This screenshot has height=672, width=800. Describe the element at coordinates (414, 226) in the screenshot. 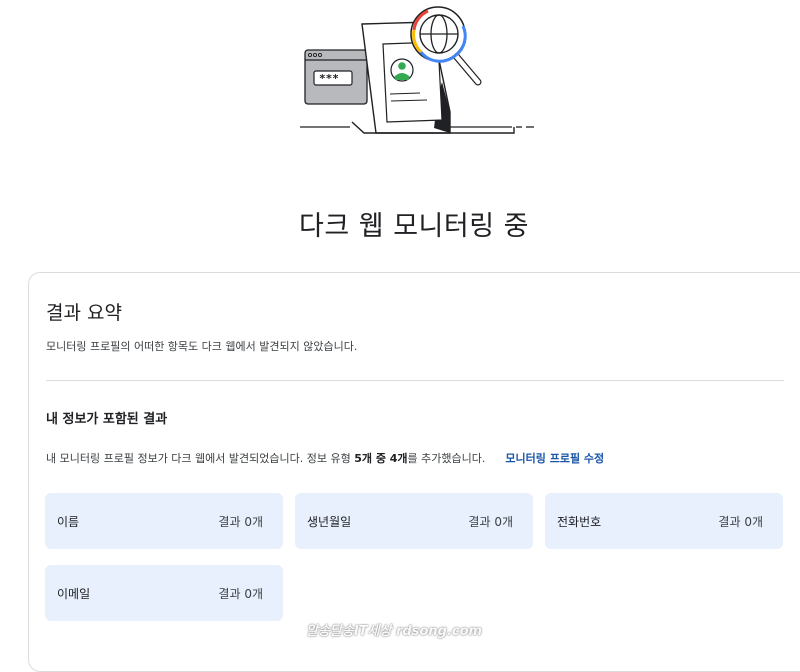

I see `page-title: 다크 웹 모니터링 중` at that location.